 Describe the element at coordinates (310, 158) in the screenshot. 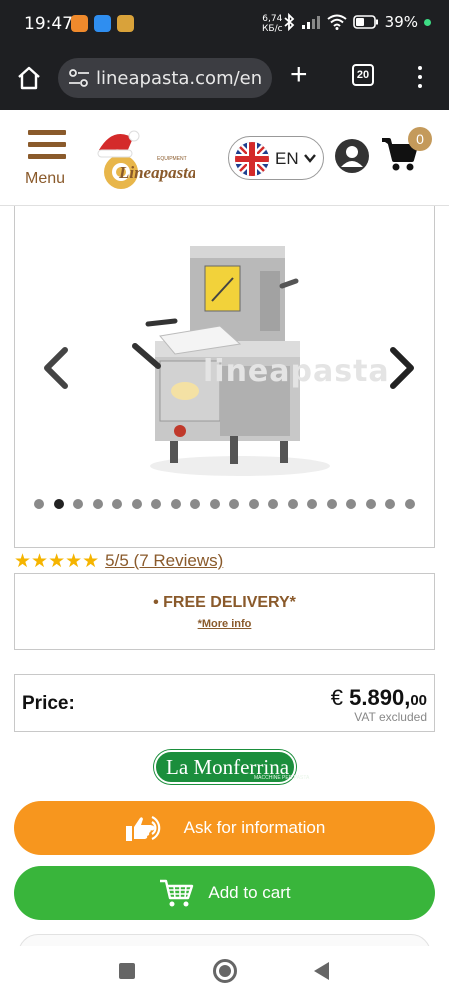

I see `chevron-down-icon` at that location.